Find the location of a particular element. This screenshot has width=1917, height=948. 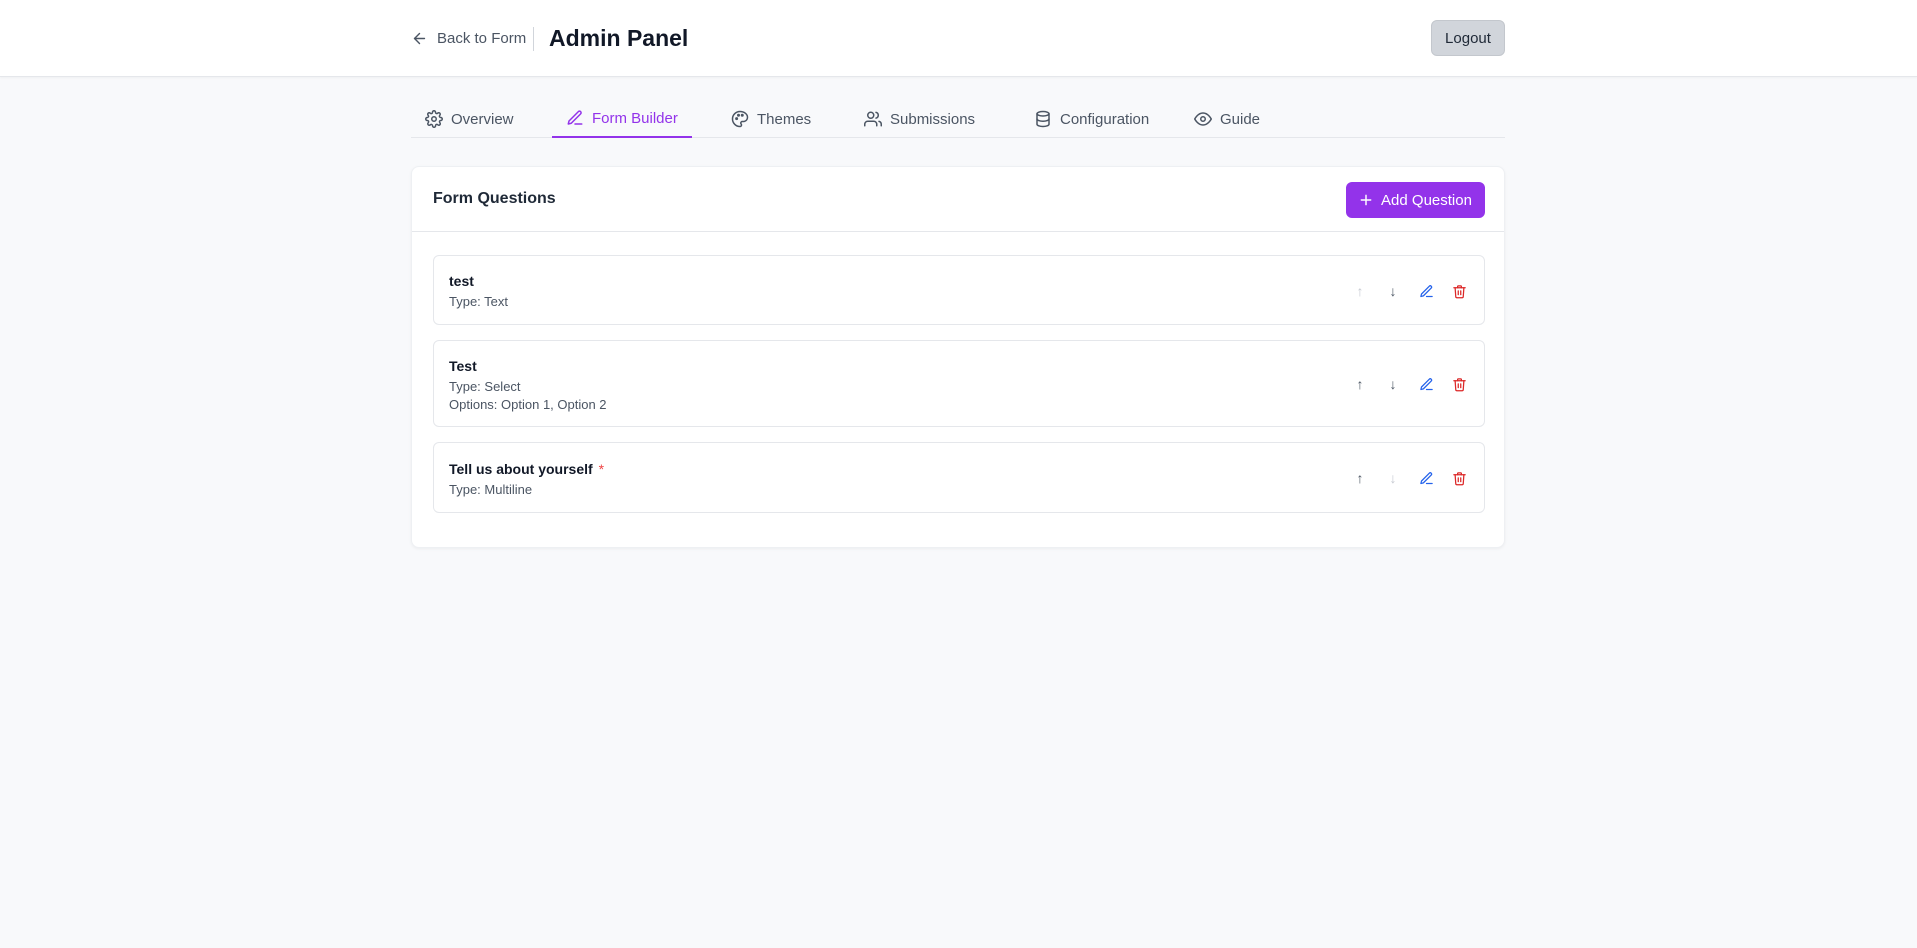

tab-submissions: Submissions is located at coordinates (919, 119).